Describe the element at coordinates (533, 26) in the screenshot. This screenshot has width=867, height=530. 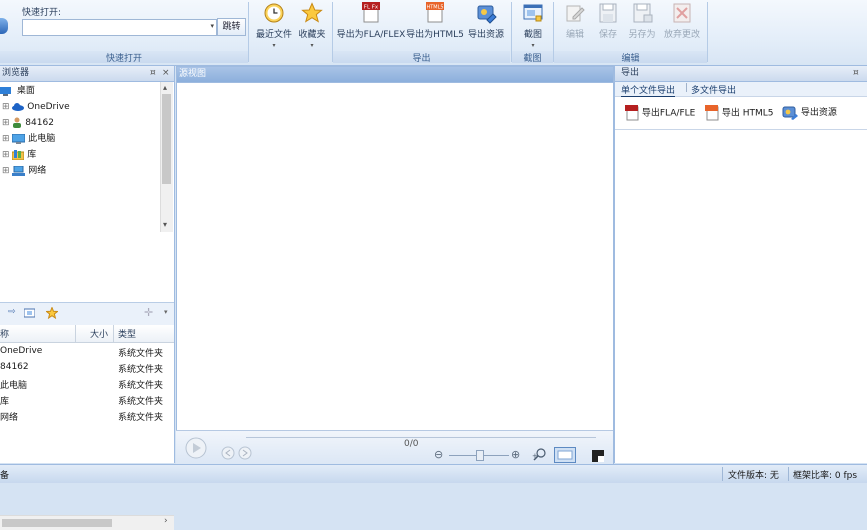
I see `screenshot-button: 截图 ▾` at that location.